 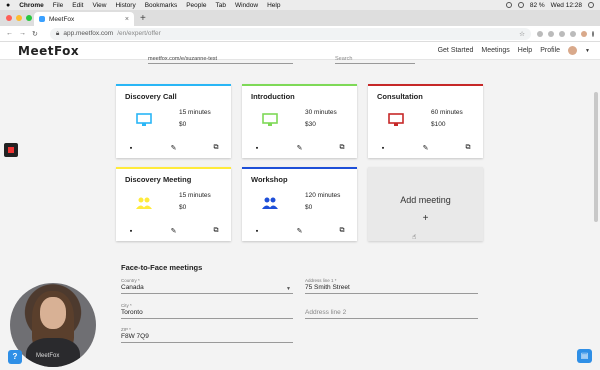 What do you see at coordinates (566, 5) in the screenshot?
I see `clock-text: Wed 12:28` at bounding box center [566, 5].